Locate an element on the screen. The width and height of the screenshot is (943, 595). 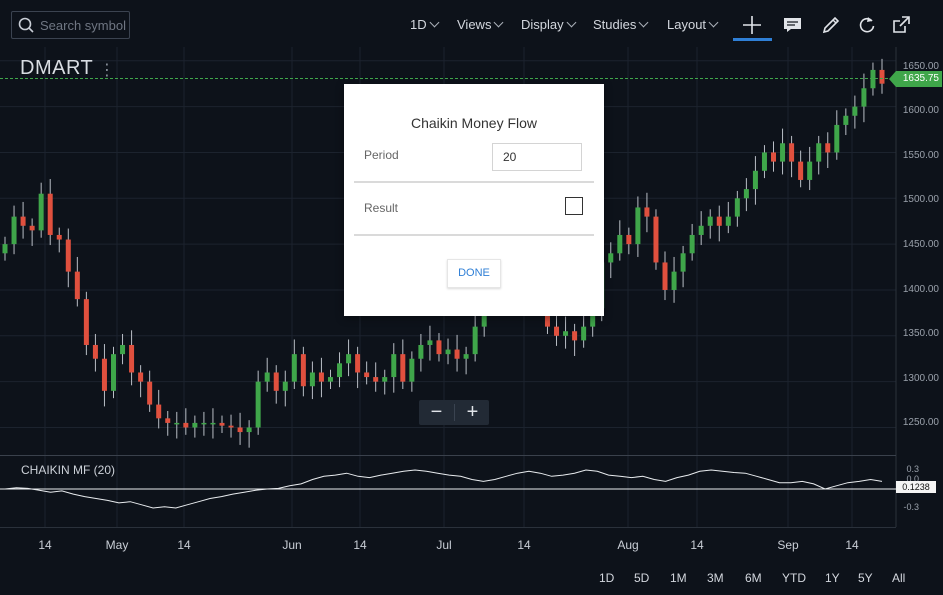
time-tick: May is located at coordinates (117, 545).